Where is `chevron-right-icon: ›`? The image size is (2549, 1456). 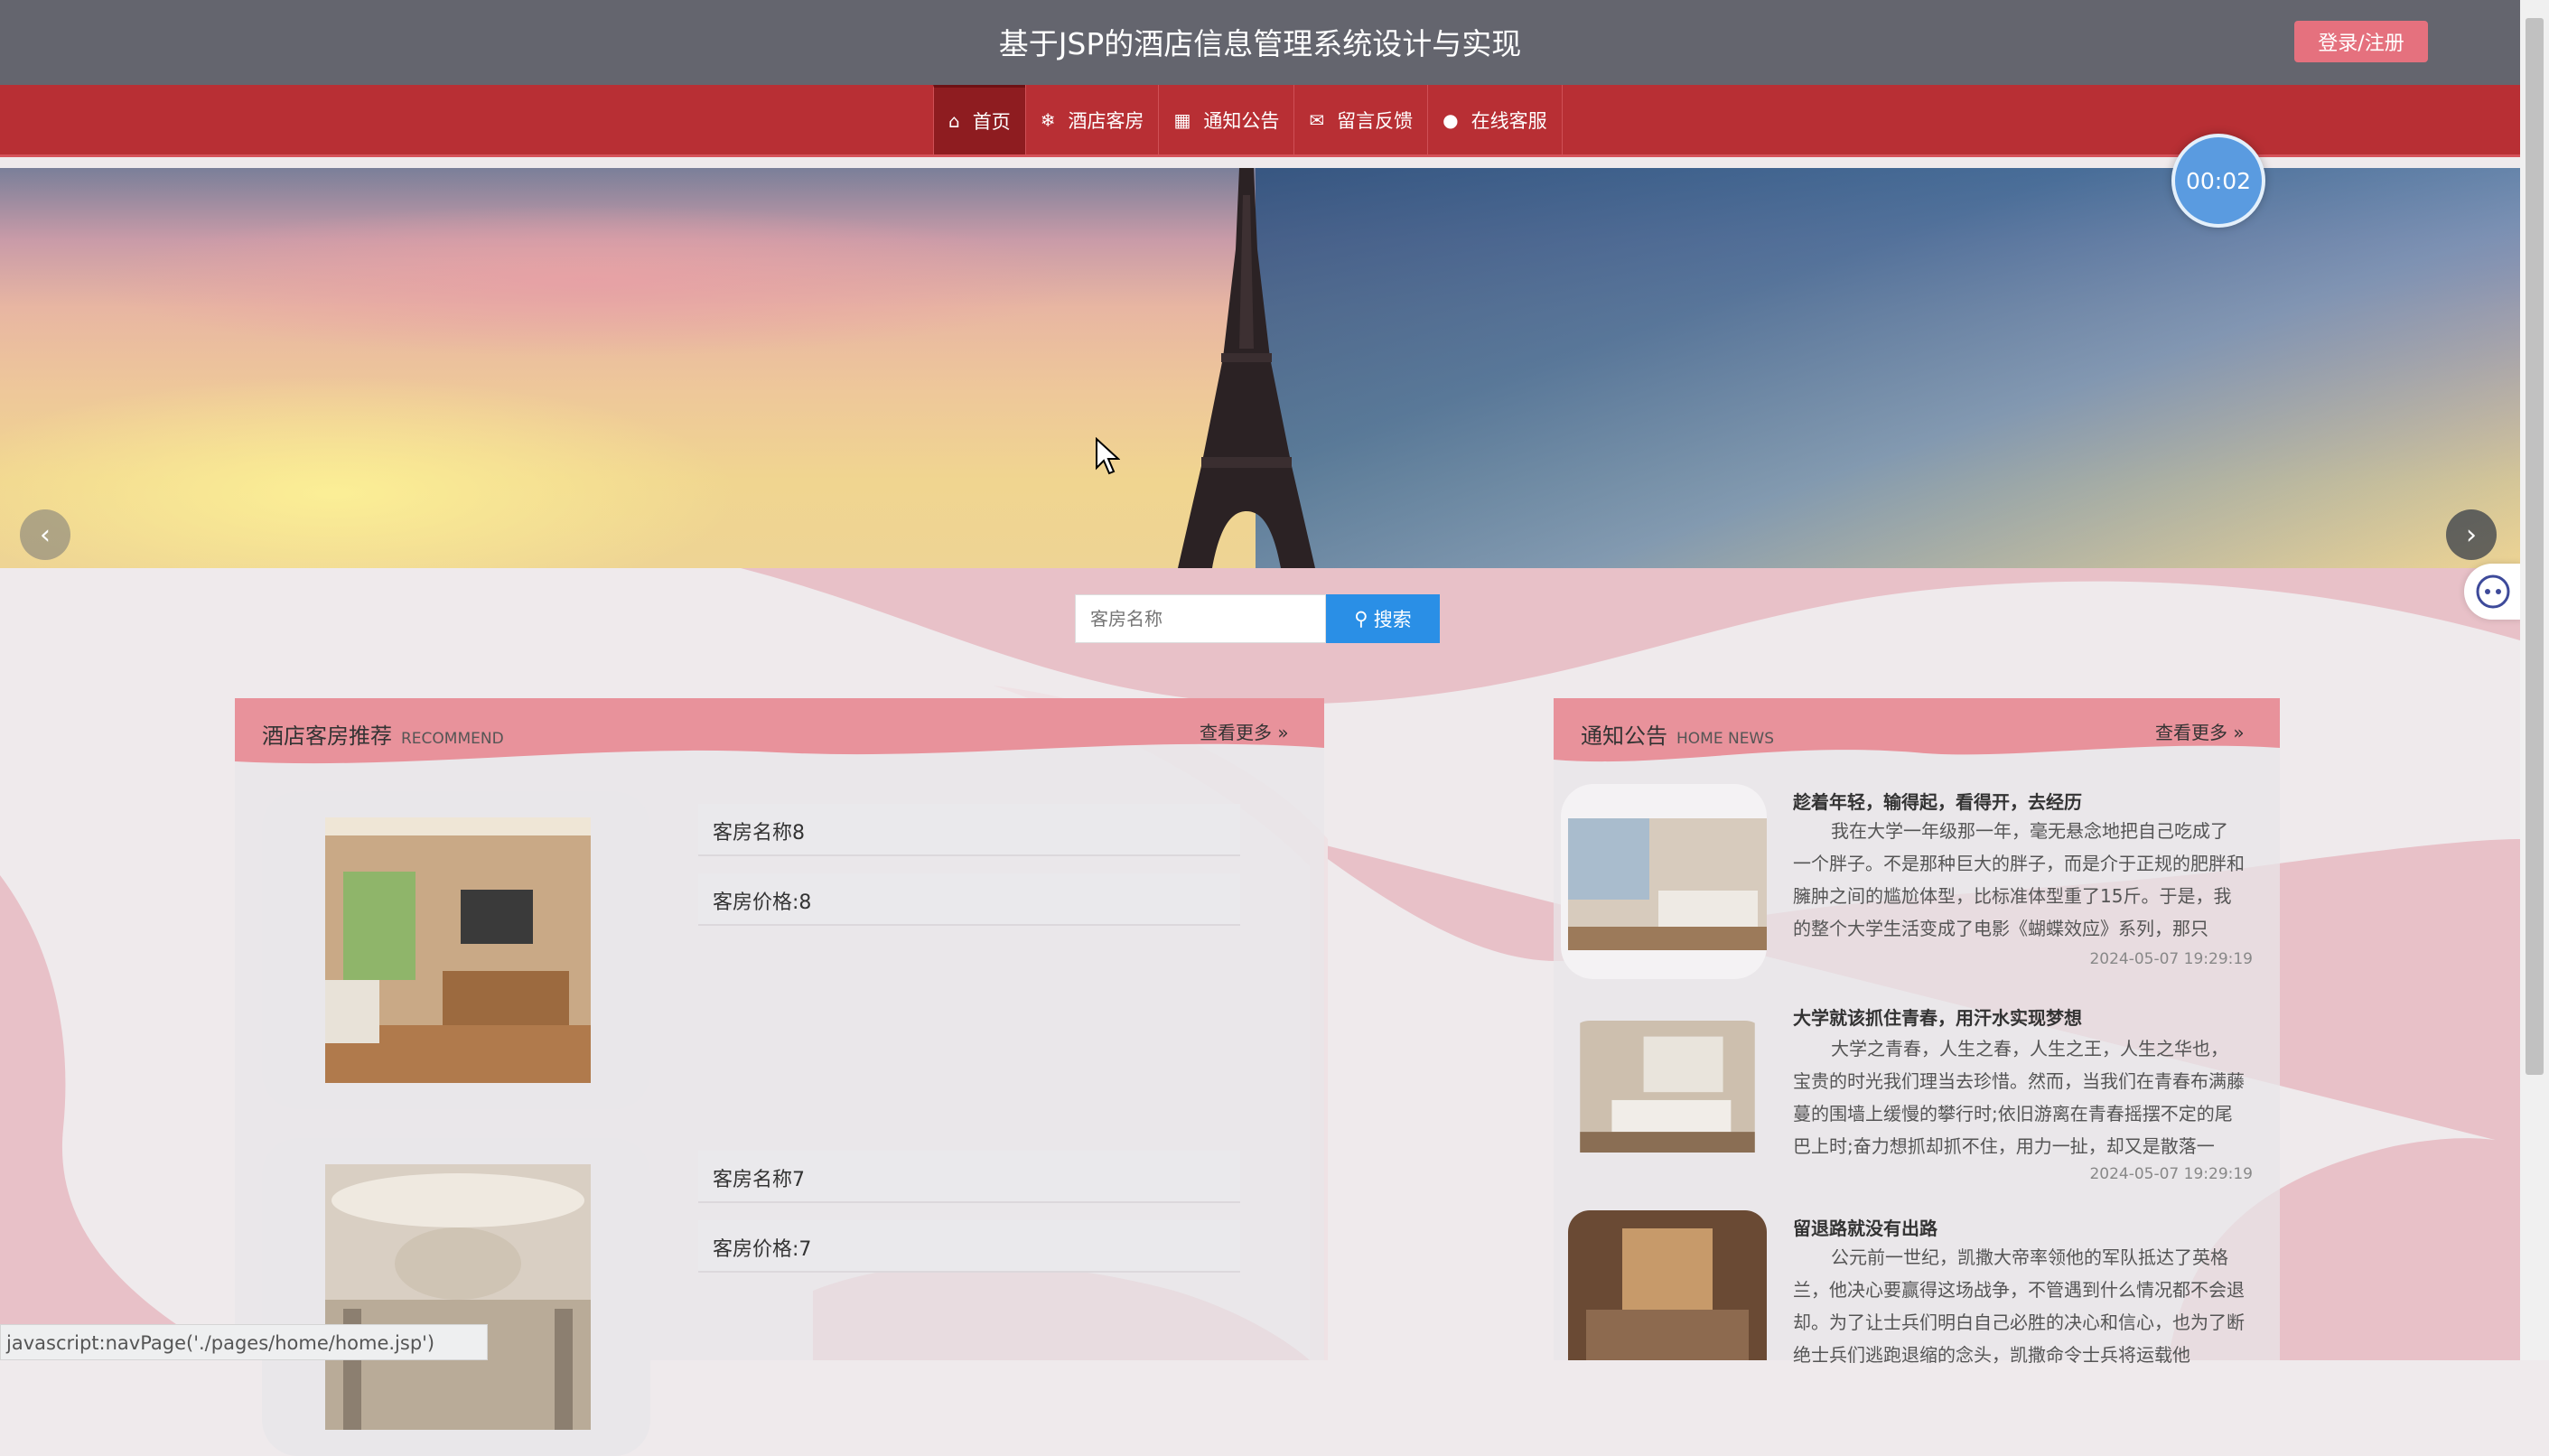 chevron-right-icon: › is located at coordinates (2471, 535).